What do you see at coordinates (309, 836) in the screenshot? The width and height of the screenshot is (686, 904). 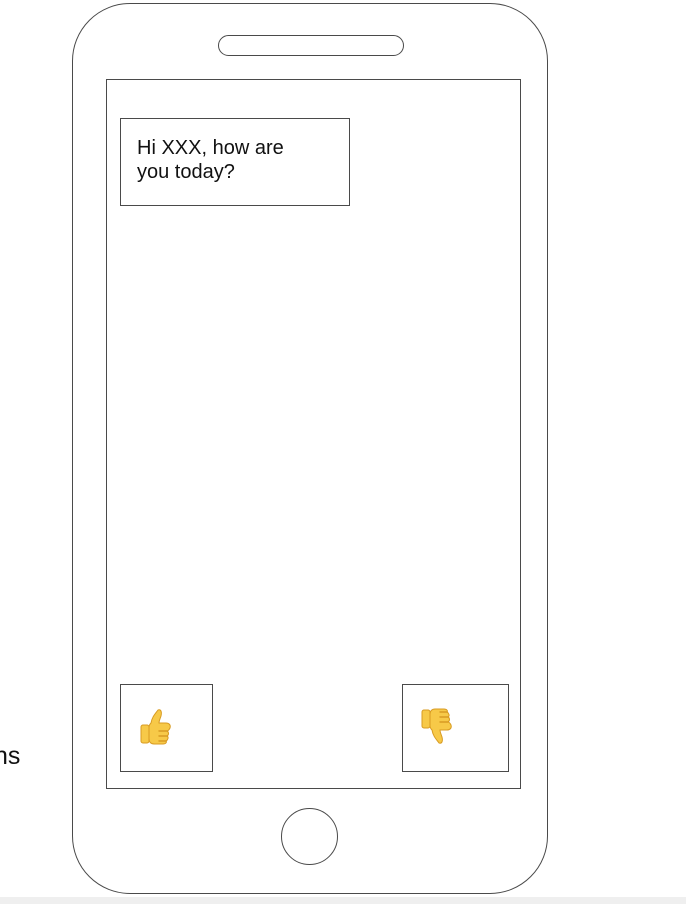 I see `home-button` at bounding box center [309, 836].